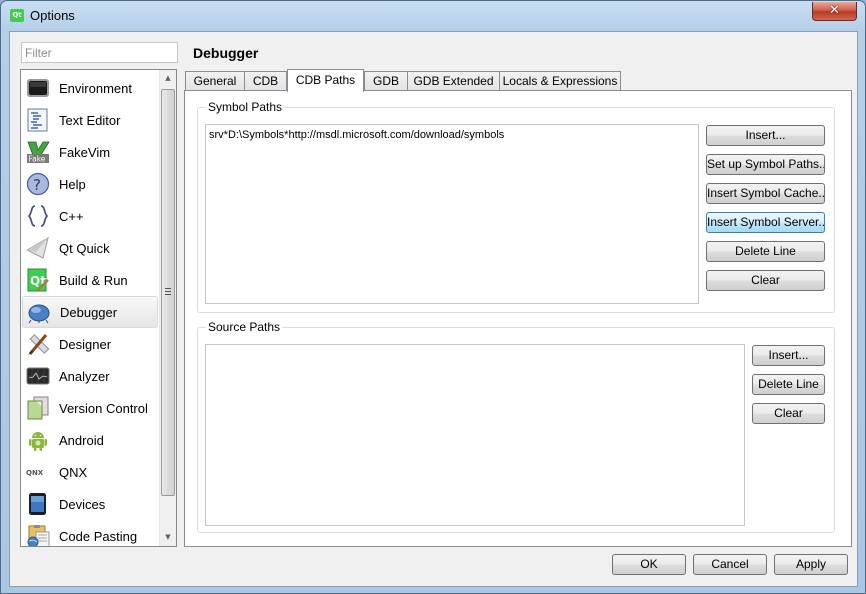  I want to click on cancel-button: Cancel, so click(730, 564).